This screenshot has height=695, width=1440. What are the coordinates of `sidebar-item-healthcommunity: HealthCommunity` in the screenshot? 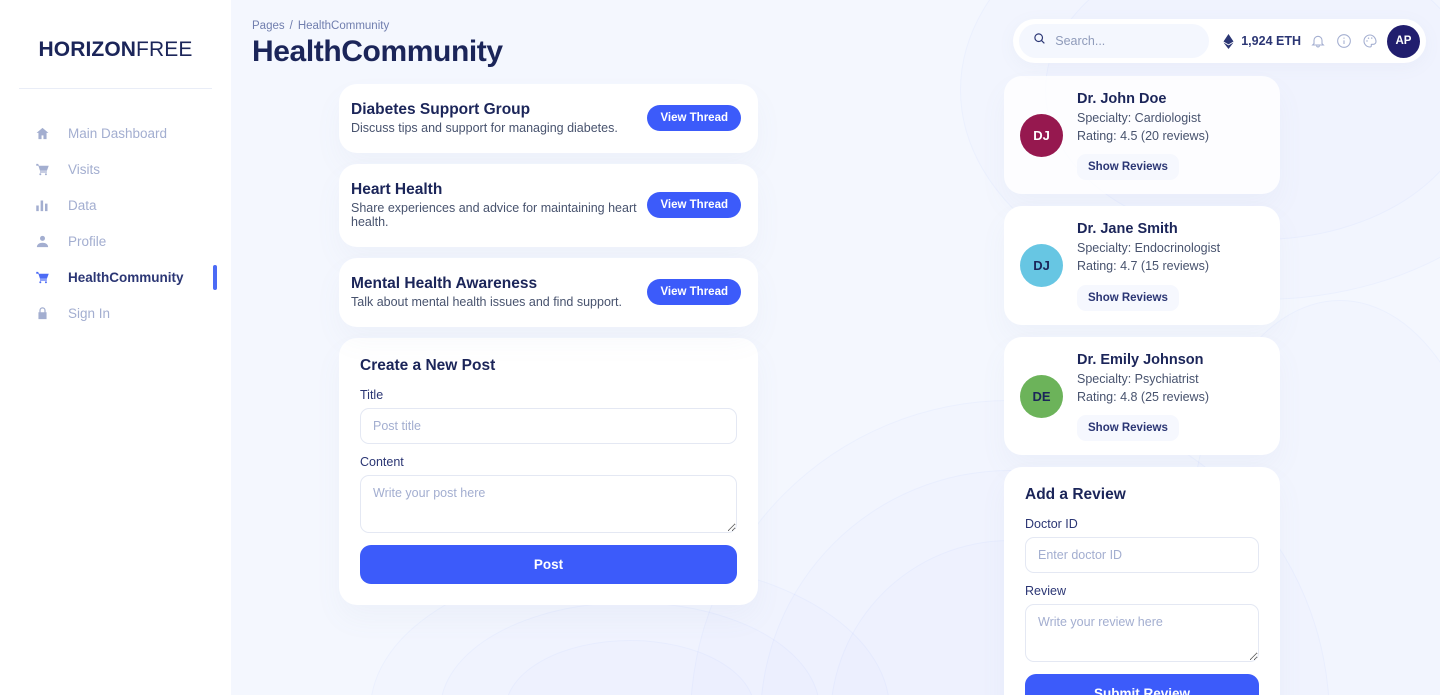 It's located at (115, 277).